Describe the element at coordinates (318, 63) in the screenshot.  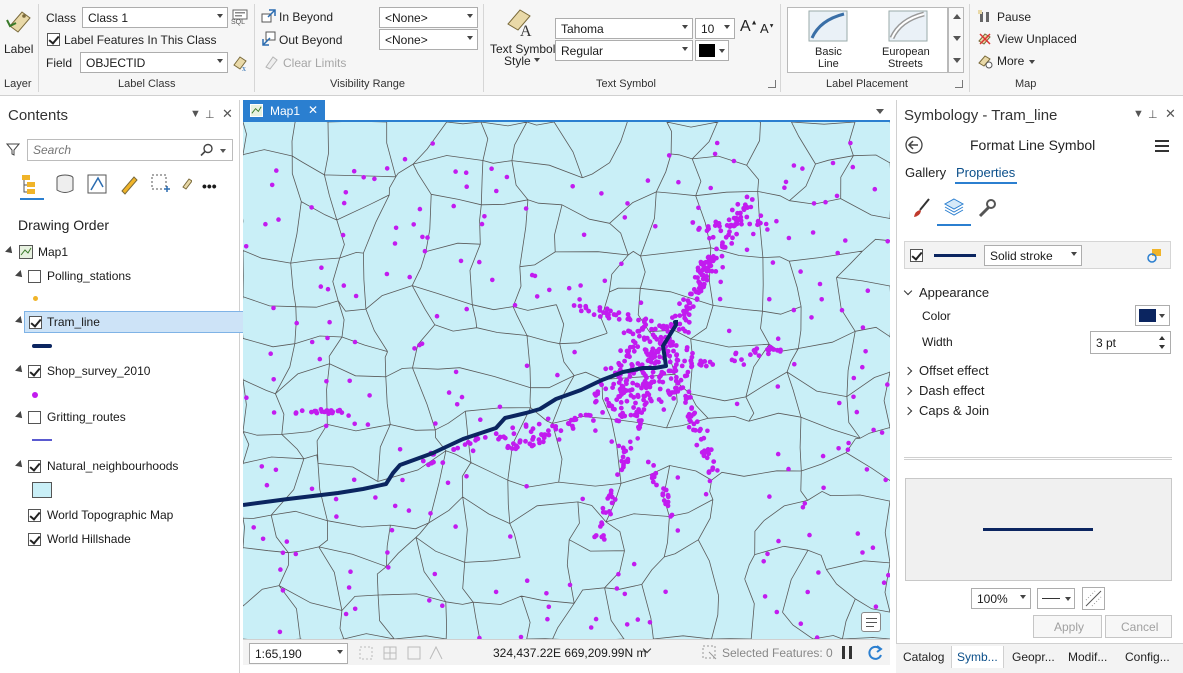
I see `clear-limits-button: Clear Limits` at that location.